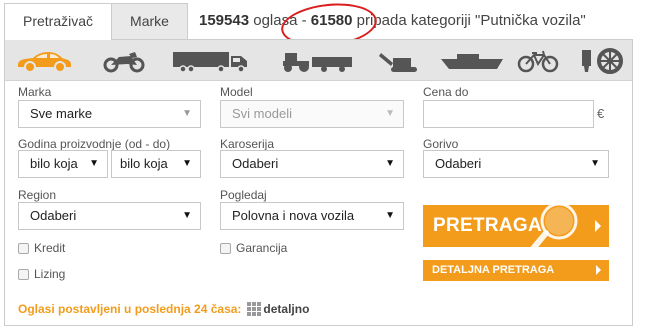 The height and width of the screenshot is (333, 646). What do you see at coordinates (312, 114) in the screenshot?
I see `model-select: Svi modeli ▼` at bounding box center [312, 114].